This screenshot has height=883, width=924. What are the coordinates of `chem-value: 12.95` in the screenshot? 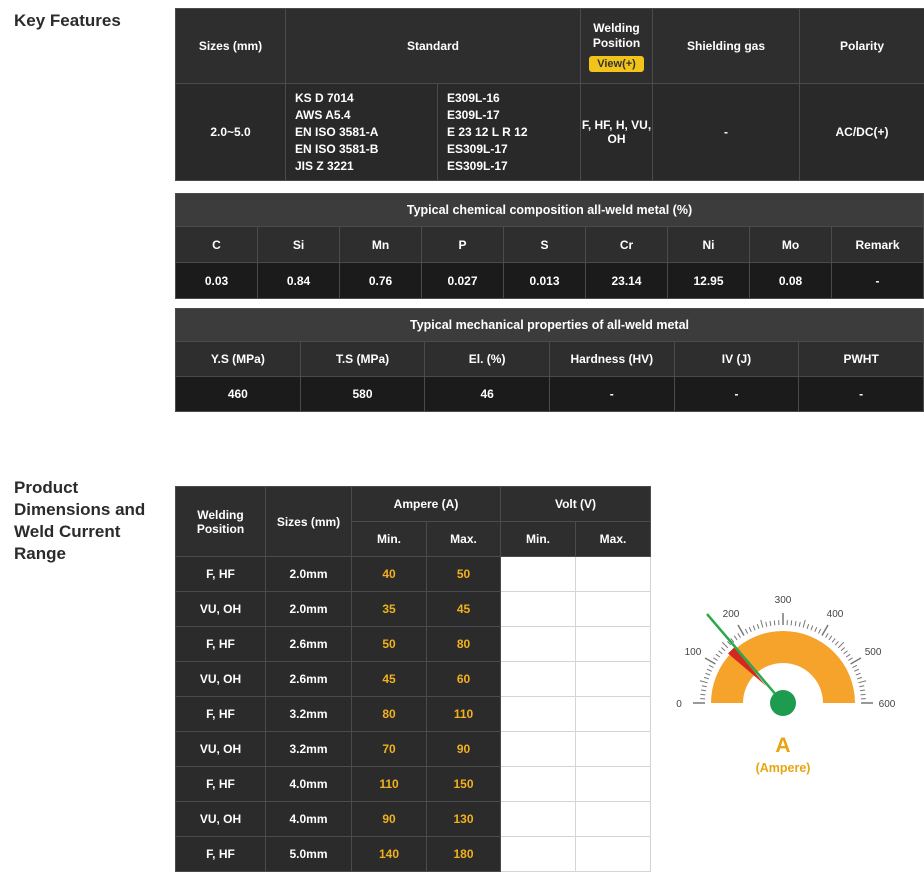 It's located at (708, 280).